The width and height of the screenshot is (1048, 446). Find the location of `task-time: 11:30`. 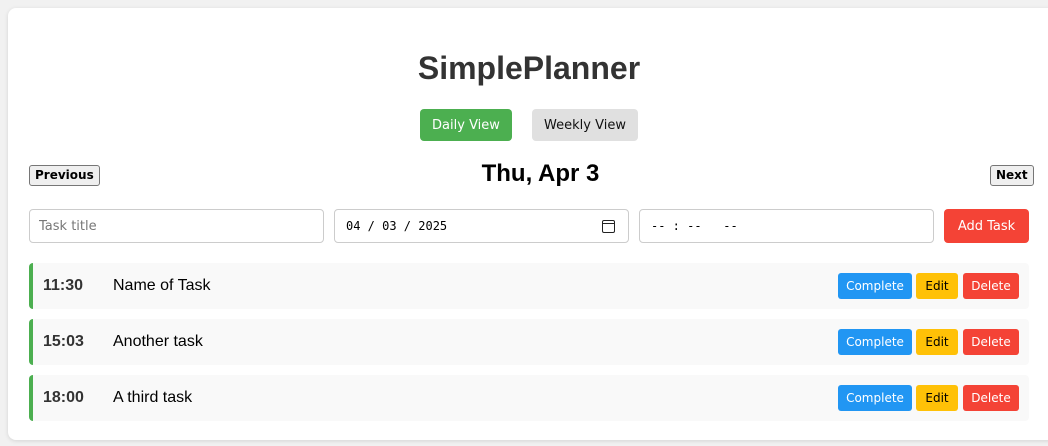

task-time: 11:30 is located at coordinates (63, 285).